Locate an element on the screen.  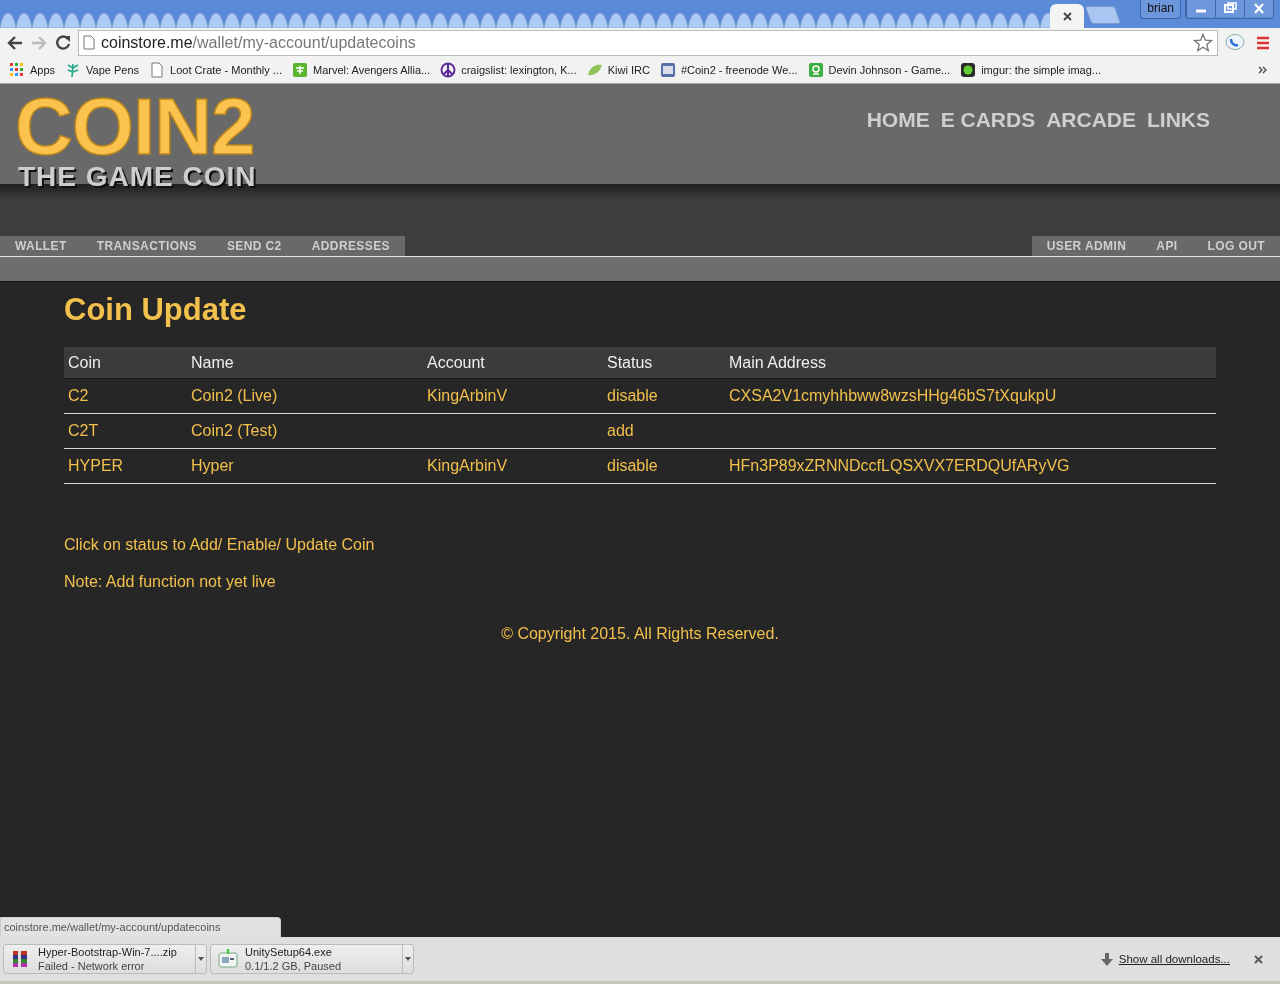
table-cell: HFn3P89xZRNNDccfLQSXVX7ERDQUfARyVG is located at coordinates (970, 466).